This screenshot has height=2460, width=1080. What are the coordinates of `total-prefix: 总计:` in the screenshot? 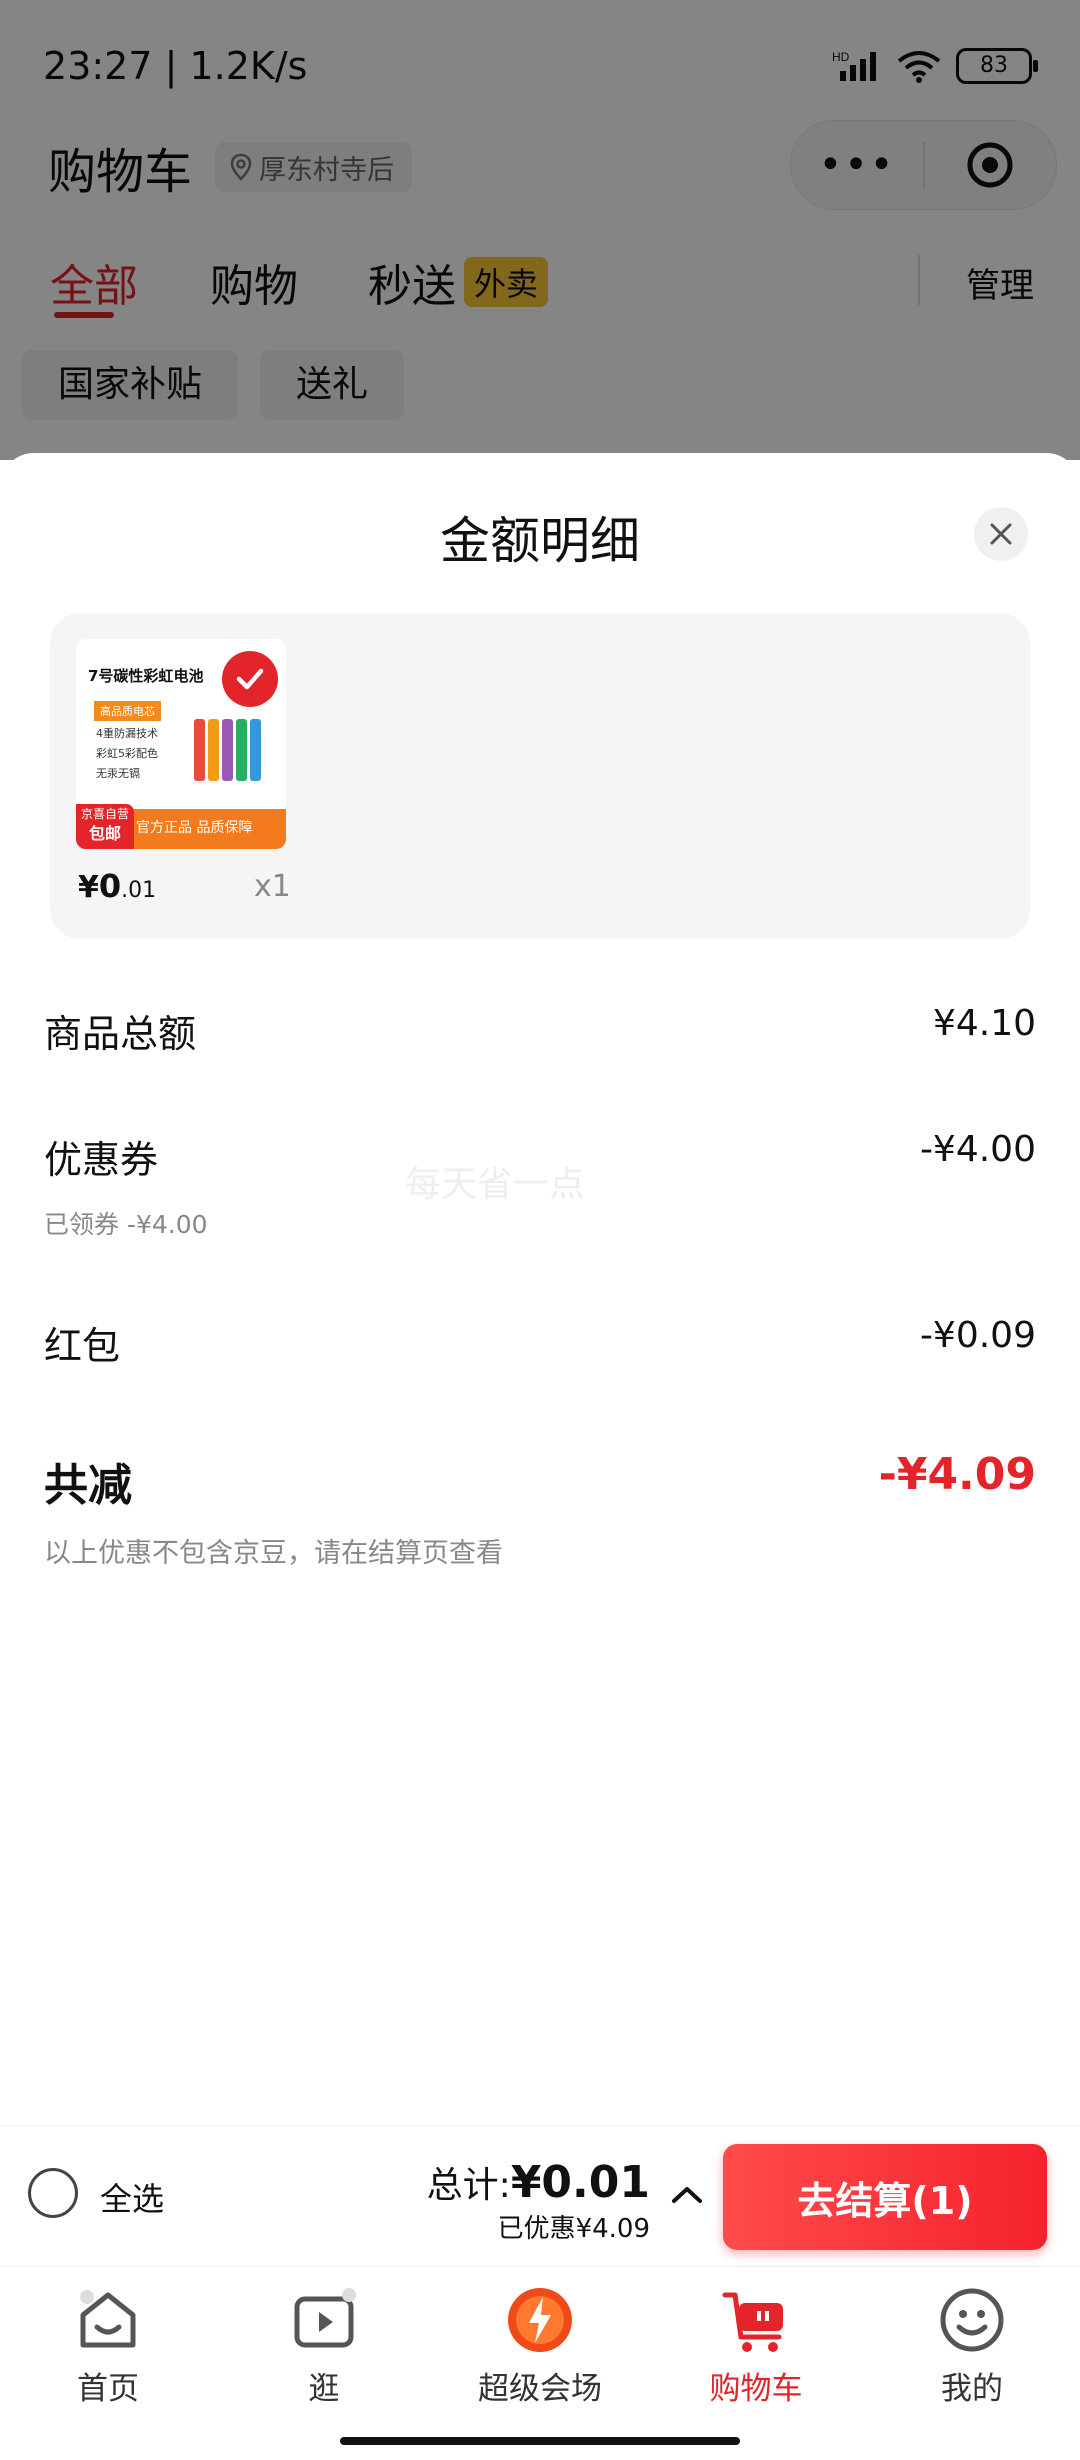 It's located at (468, 2185).